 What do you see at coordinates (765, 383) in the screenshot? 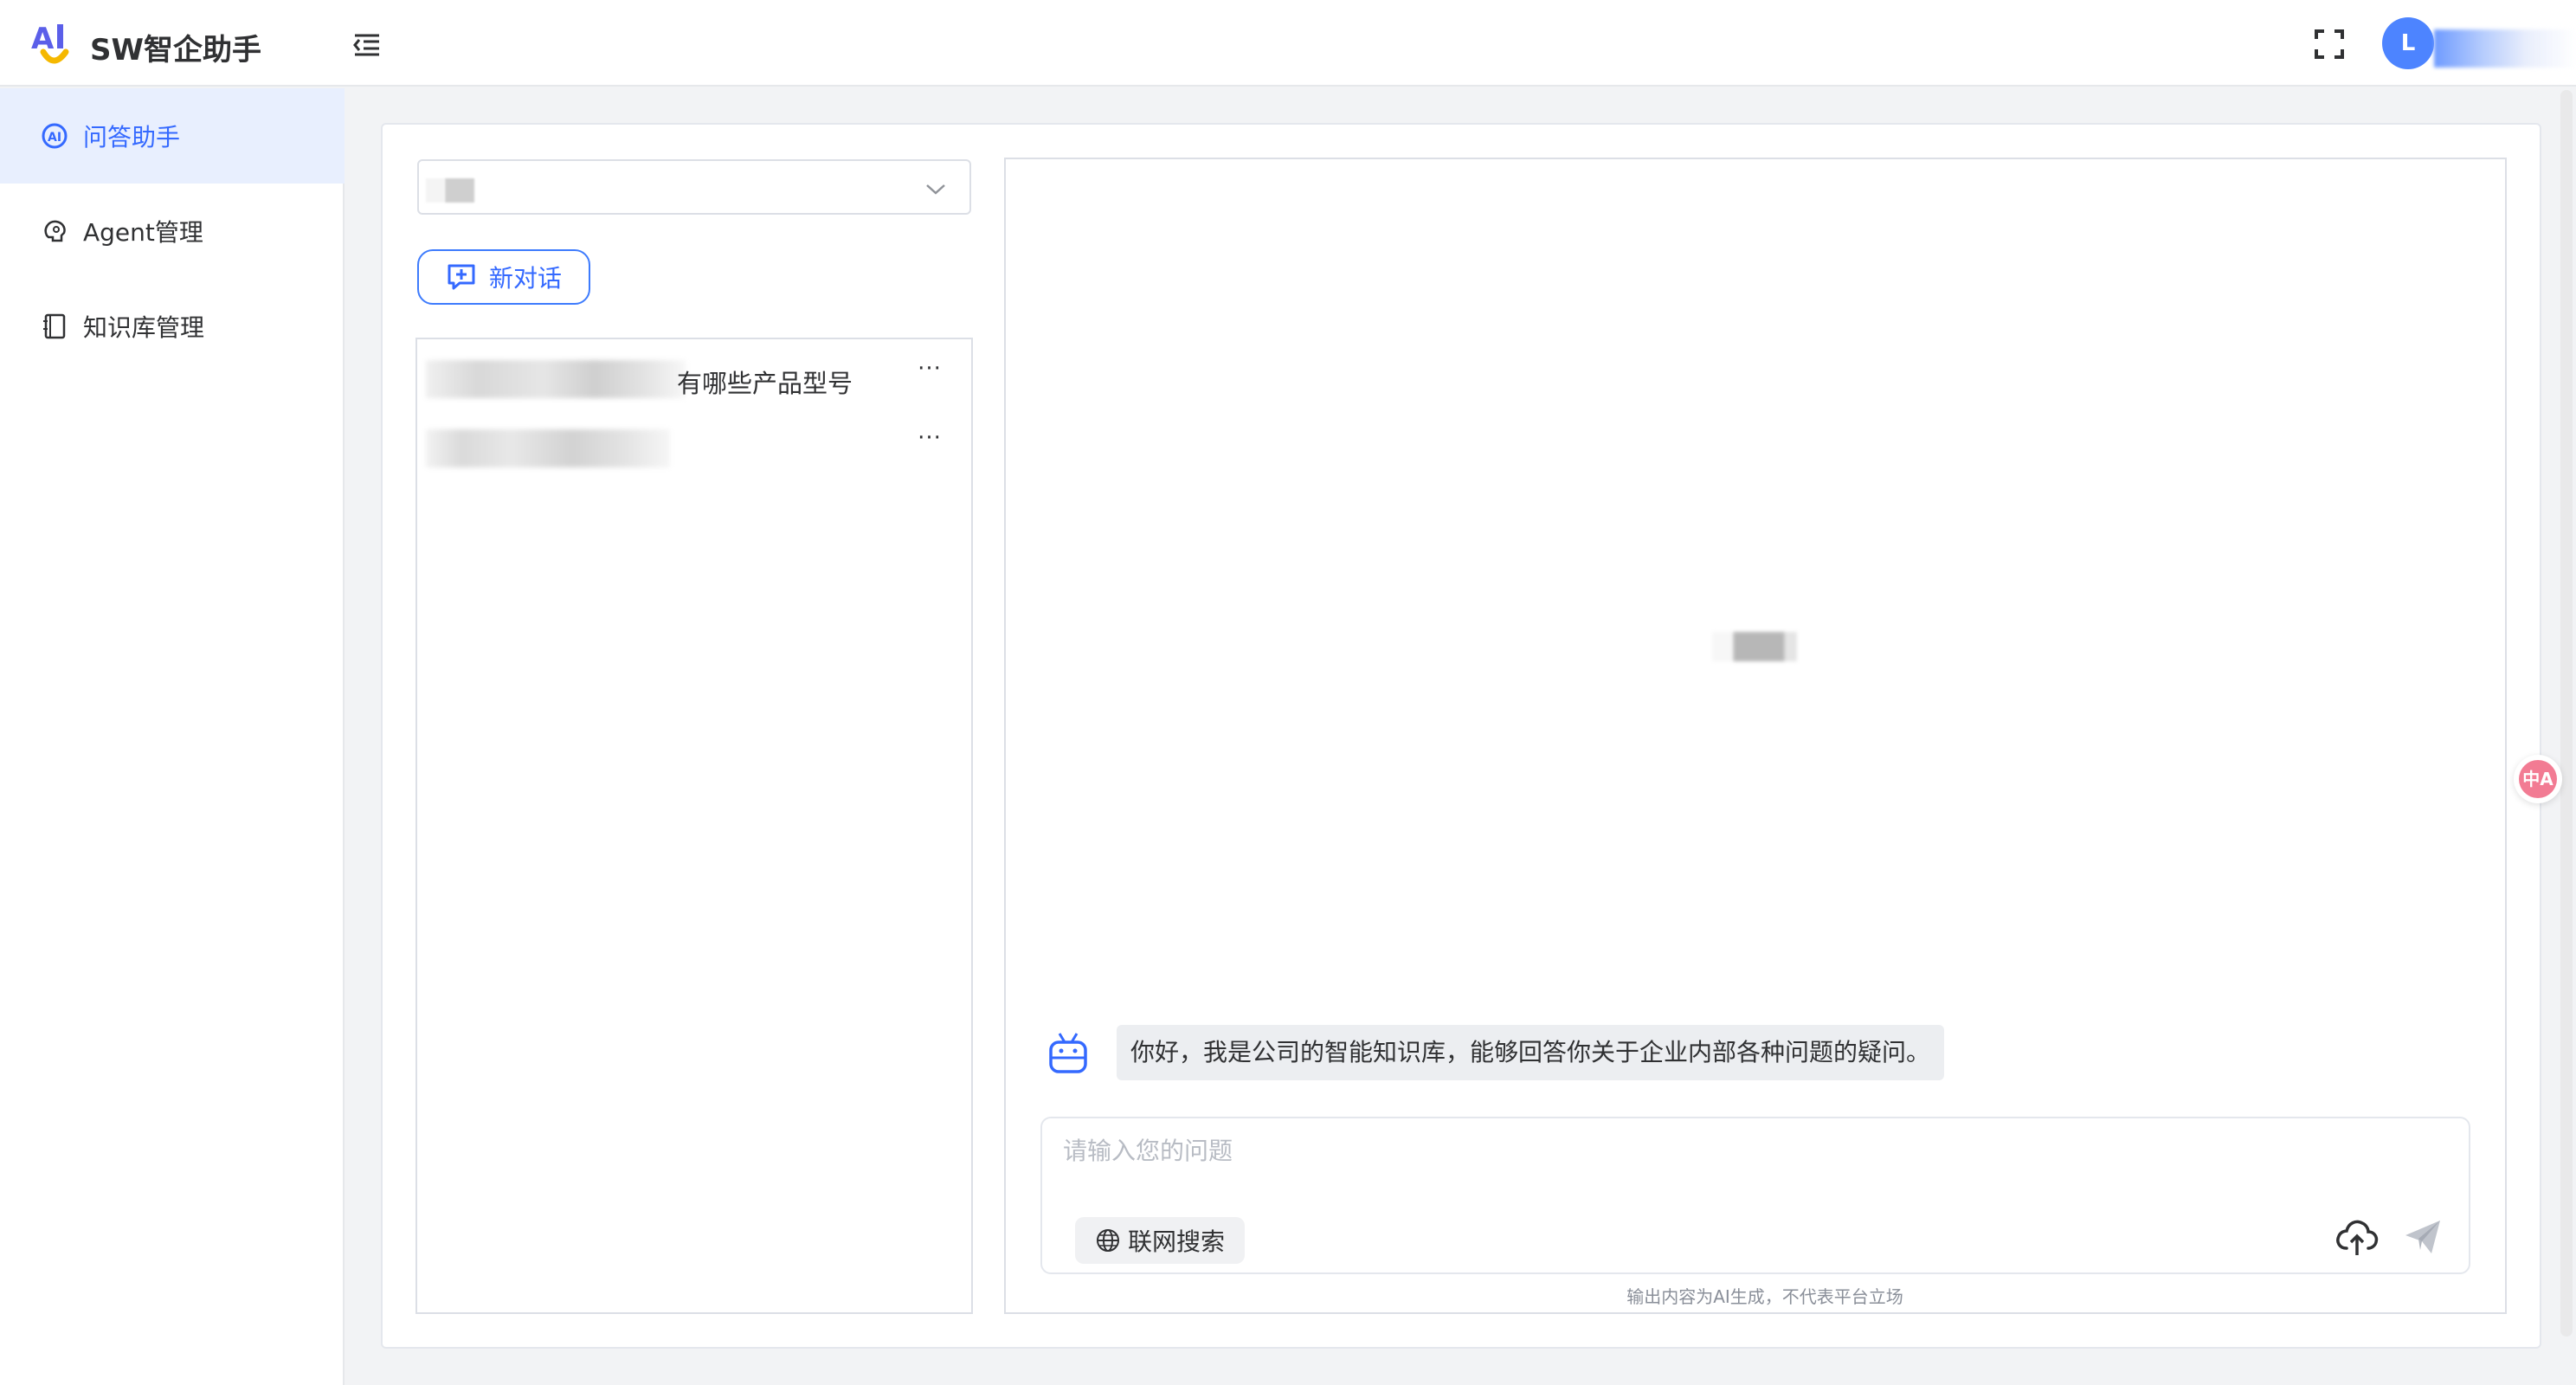
I see `conversation-title: 有哪些产品型号` at bounding box center [765, 383].